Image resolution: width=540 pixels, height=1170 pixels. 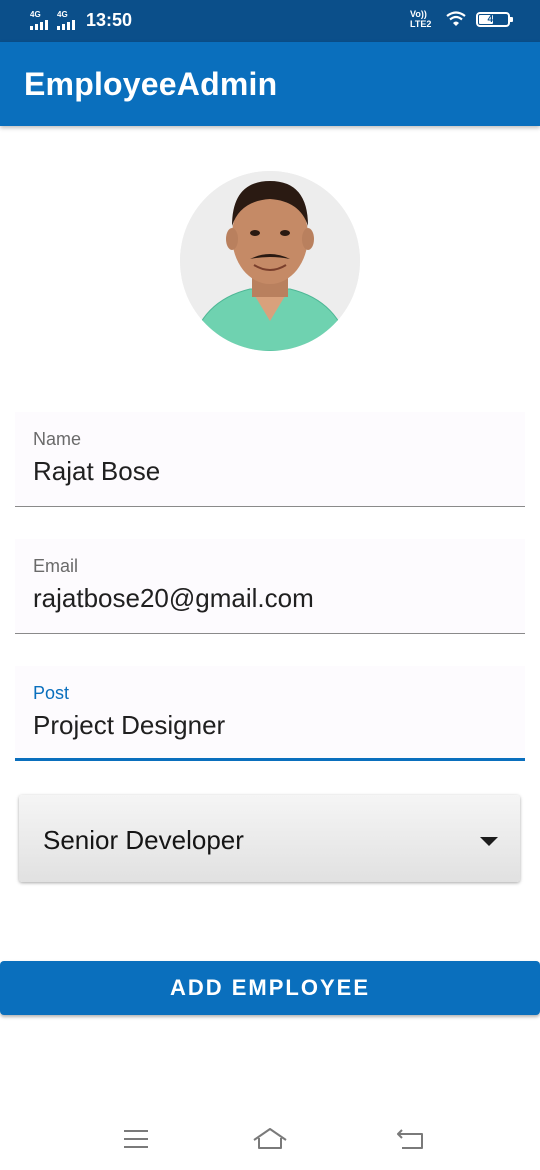 What do you see at coordinates (143, 840) in the screenshot?
I see `dropdown-selected-value: Senior Developer` at bounding box center [143, 840].